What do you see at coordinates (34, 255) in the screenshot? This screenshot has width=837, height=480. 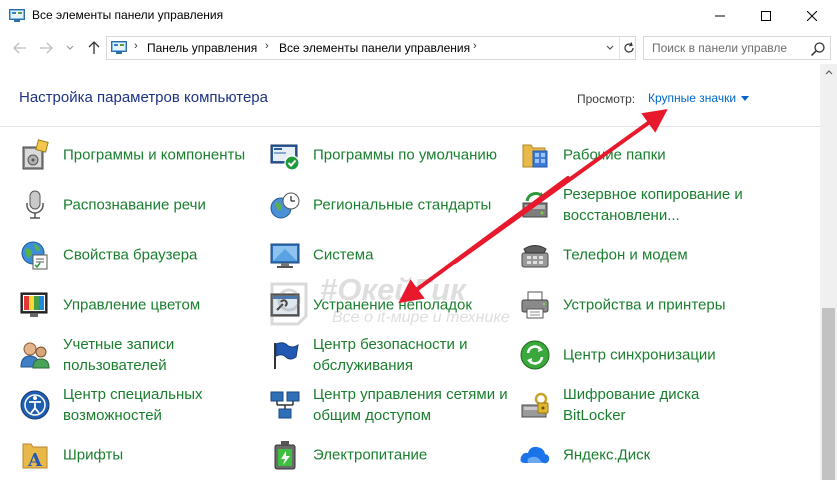 I see `internet-options-icon` at bounding box center [34, 255].